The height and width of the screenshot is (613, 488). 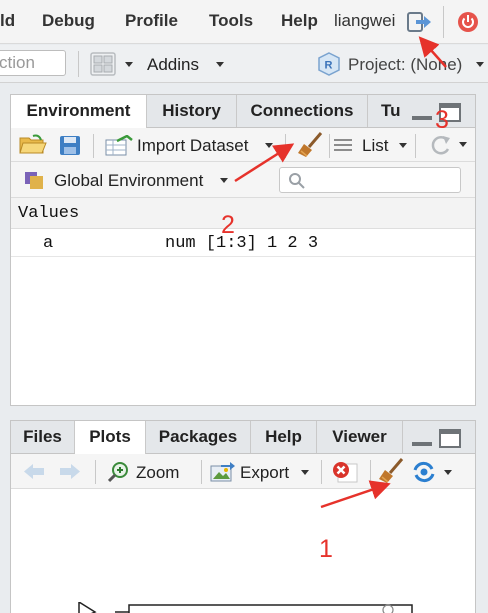 What do you see at coordinates (119, 145) in the screenshot?
I see `import-dataset-icon` at bounding box center [119, 145].